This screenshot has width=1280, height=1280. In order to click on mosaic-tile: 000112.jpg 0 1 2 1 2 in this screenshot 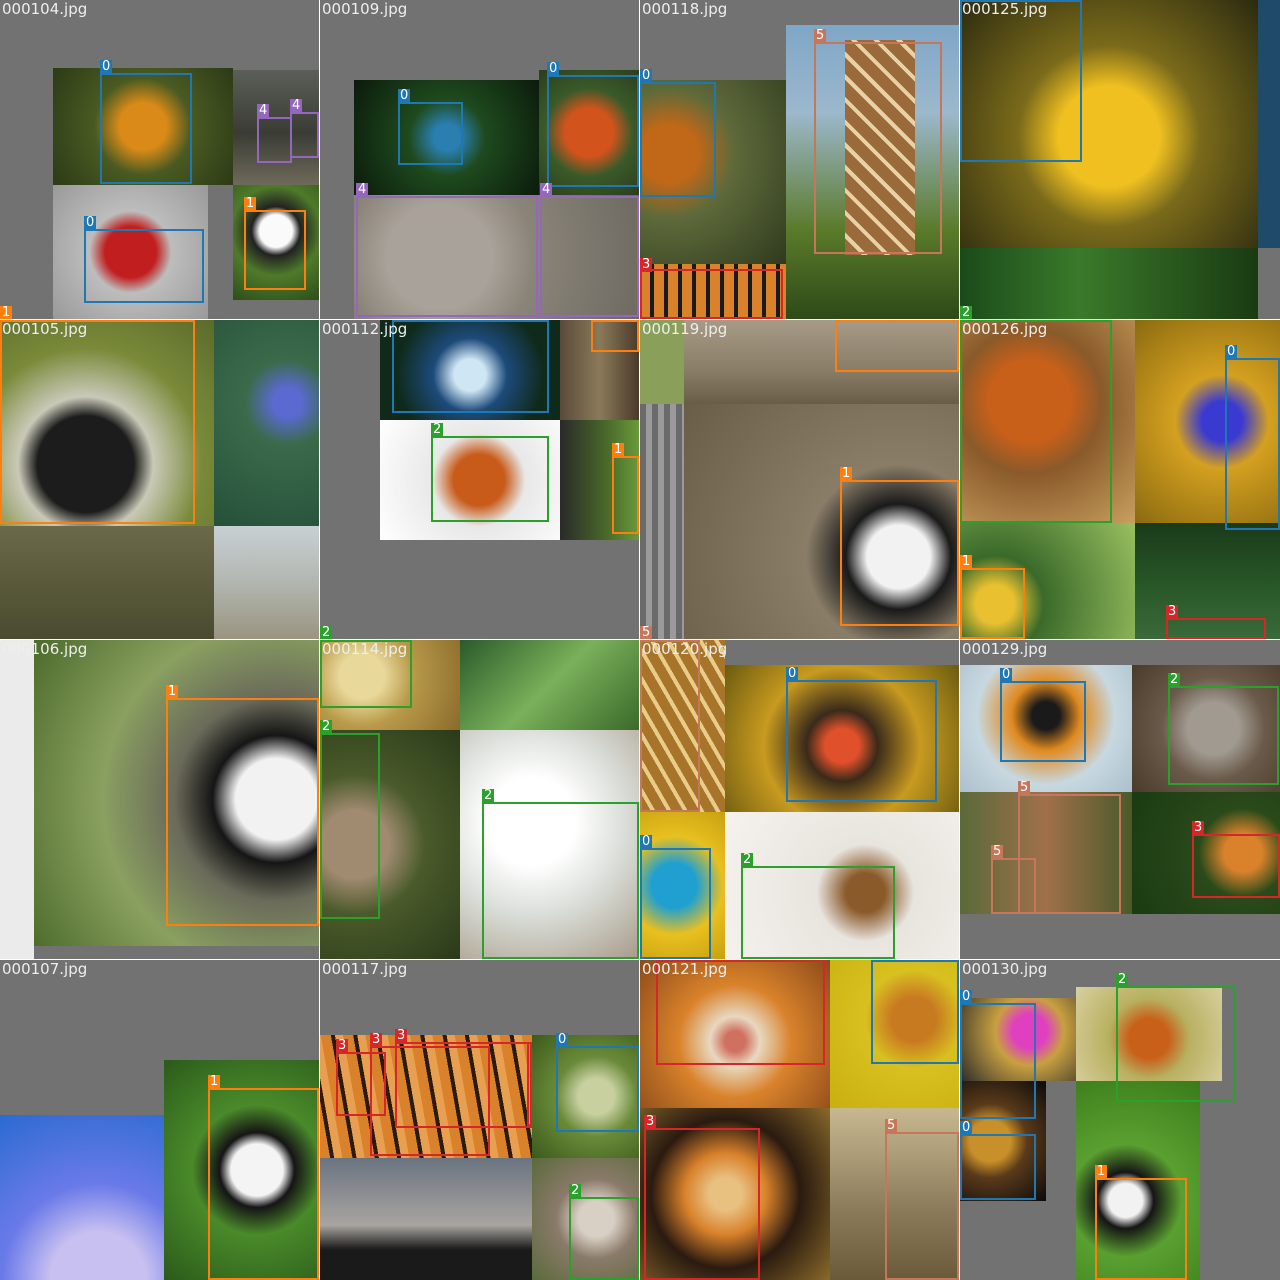, I will do `click(479, 479)`.